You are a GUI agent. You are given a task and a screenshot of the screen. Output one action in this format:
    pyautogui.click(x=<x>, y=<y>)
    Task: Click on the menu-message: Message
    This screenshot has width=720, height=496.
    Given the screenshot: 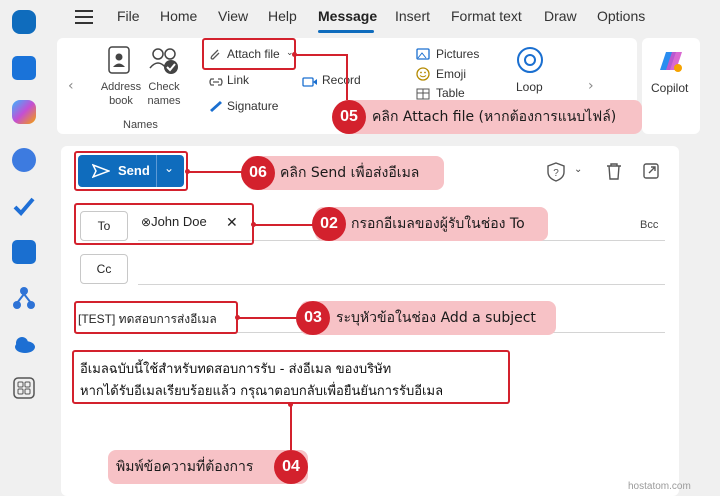 What is the action you would take?
    pyautogui.click(x=347, y=16)
    